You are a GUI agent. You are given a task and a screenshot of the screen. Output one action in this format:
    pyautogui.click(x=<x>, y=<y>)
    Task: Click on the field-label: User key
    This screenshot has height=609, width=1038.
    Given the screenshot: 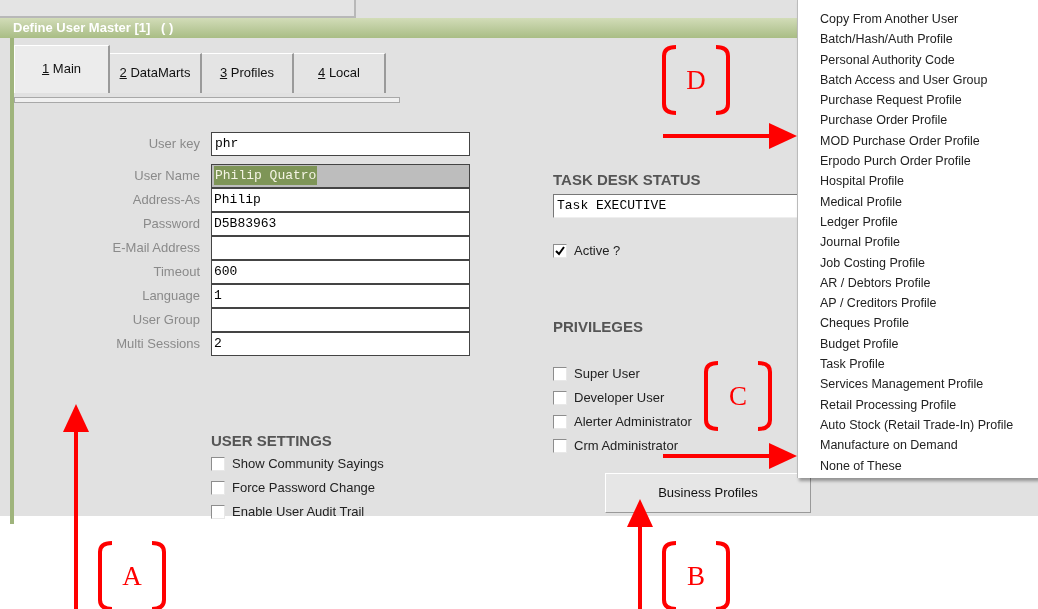 What is the action you would take?
    pyautogui.click(x=173, y=143)
    